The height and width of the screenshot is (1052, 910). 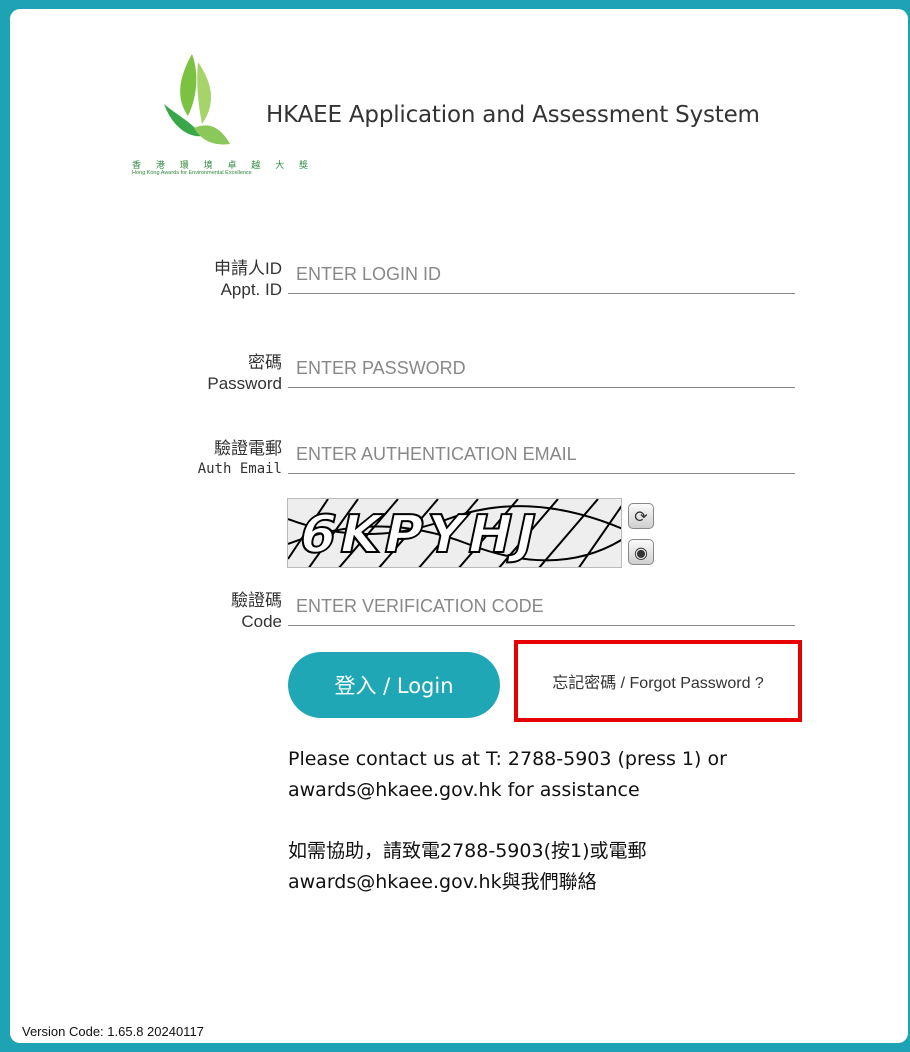 I want to click on audio-icon: ◉, so click(x=641, y=552).